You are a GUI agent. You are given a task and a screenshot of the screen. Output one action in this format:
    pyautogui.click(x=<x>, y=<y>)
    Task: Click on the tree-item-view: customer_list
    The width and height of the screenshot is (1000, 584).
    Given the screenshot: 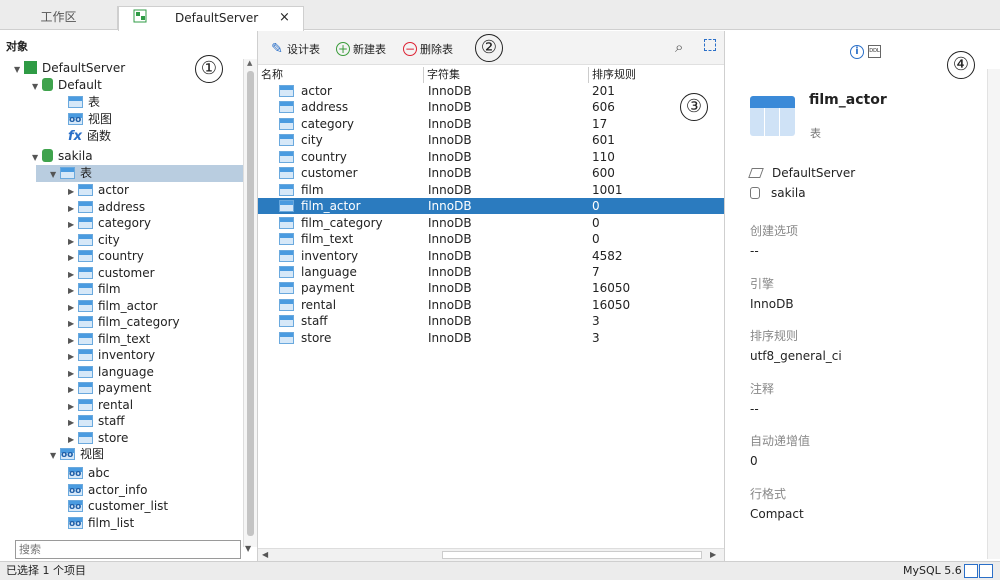 What is the action you would take?
    pyautogui.click(x=118, y=506)
    